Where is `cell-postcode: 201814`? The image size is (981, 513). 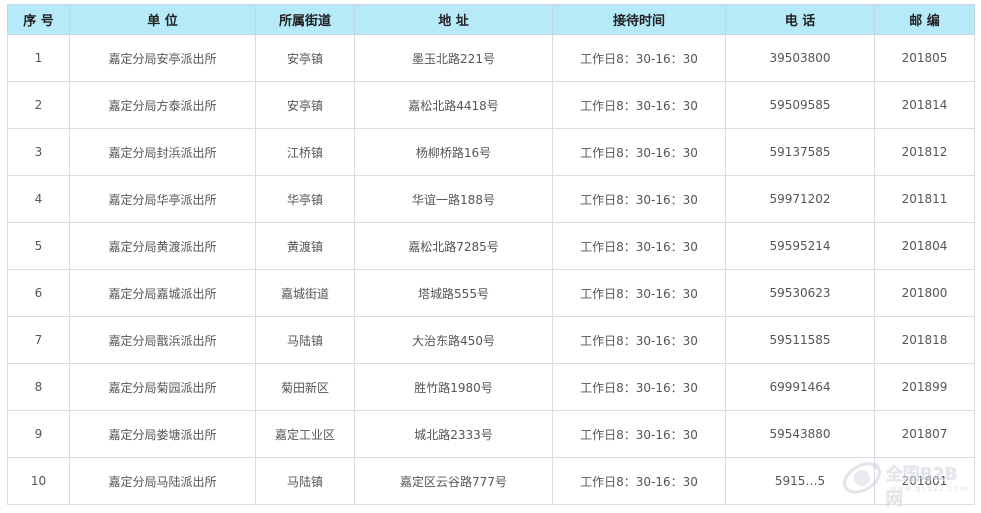 cell-postcode: 201814 is located at coordinates (924, 105).